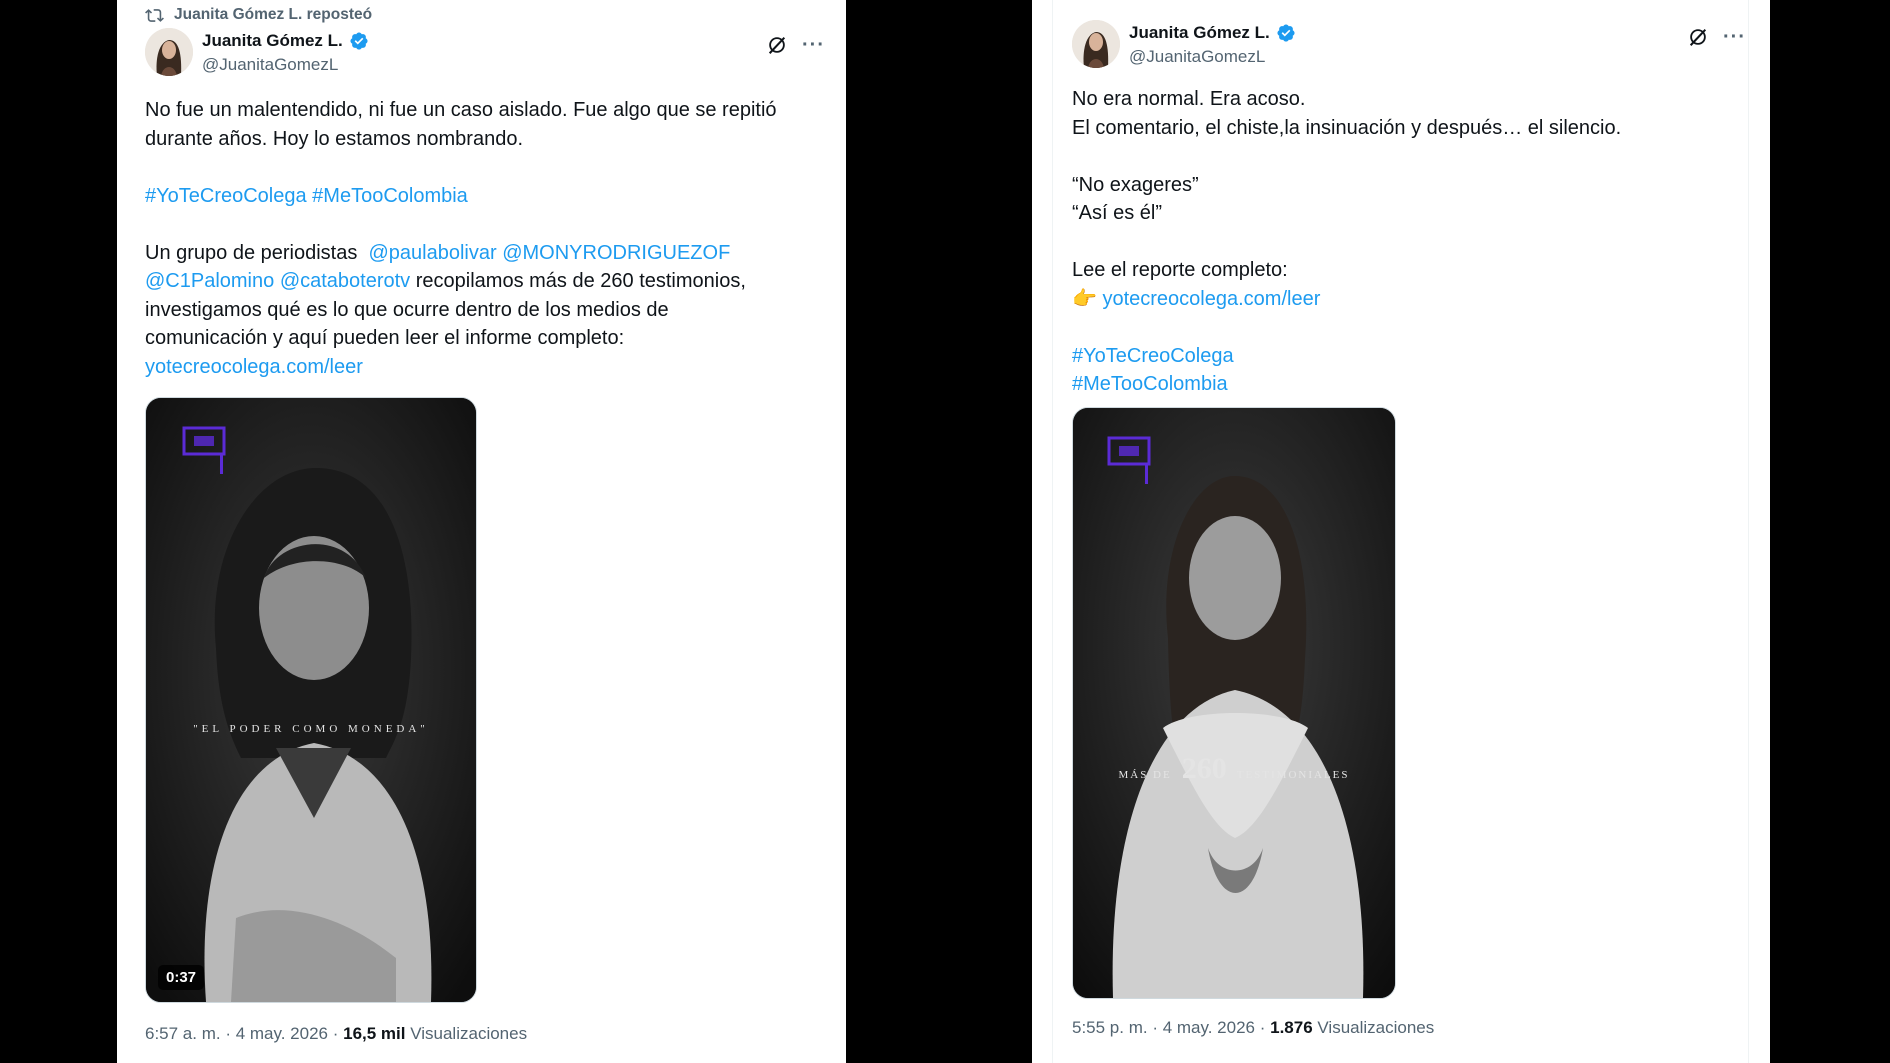 Image resolution: width=1890 pixels, height=1063 pixels. Describe the element at coordinates (345, 281) in the screenshot. I see `mention-link: @cataboterotv` at that location.